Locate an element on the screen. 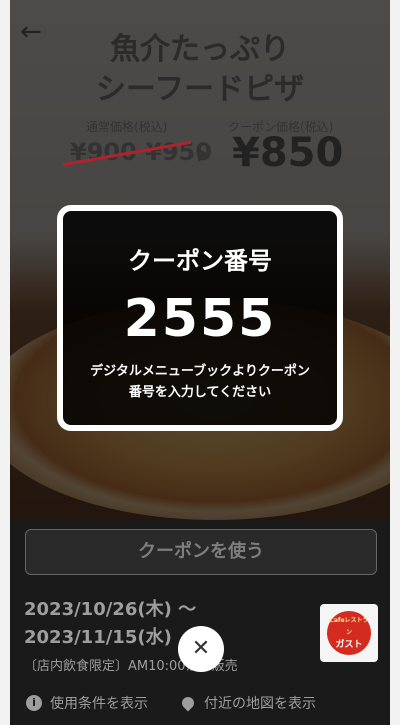 This screenshot has height=725, width=400. terms-label: 使用条件を表示 is located at coordinates (99, 704).